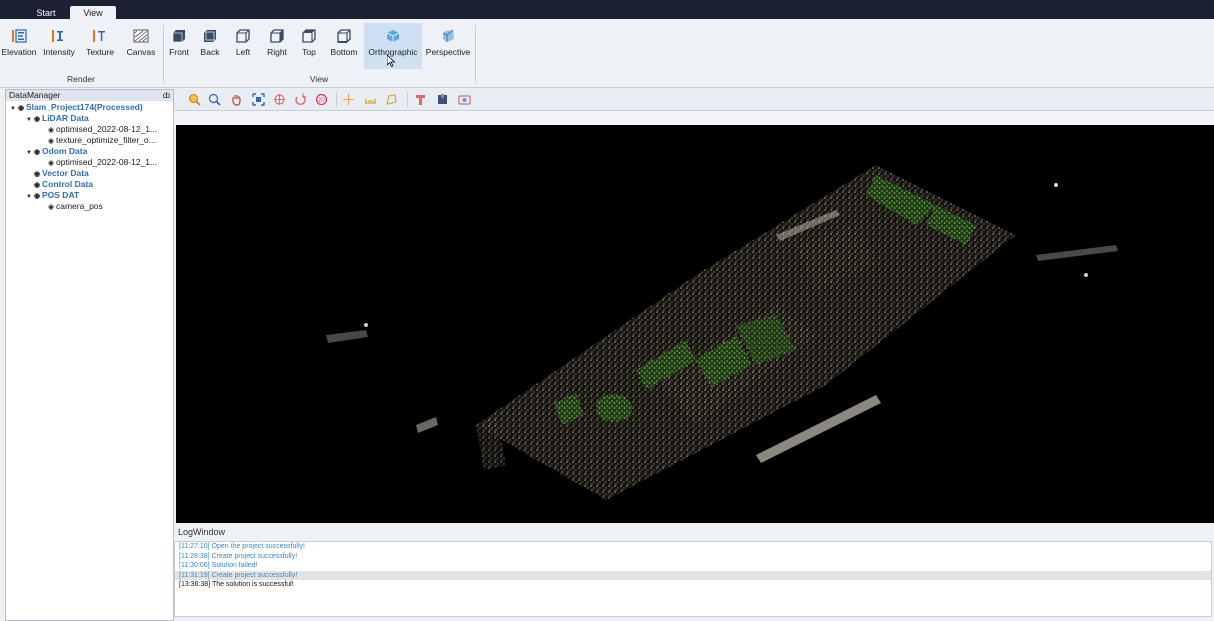 The image size is (1214, 621). Describe the element at coordinates (46, 13) in the screenshot. I see `tab-start: Start` at that location.